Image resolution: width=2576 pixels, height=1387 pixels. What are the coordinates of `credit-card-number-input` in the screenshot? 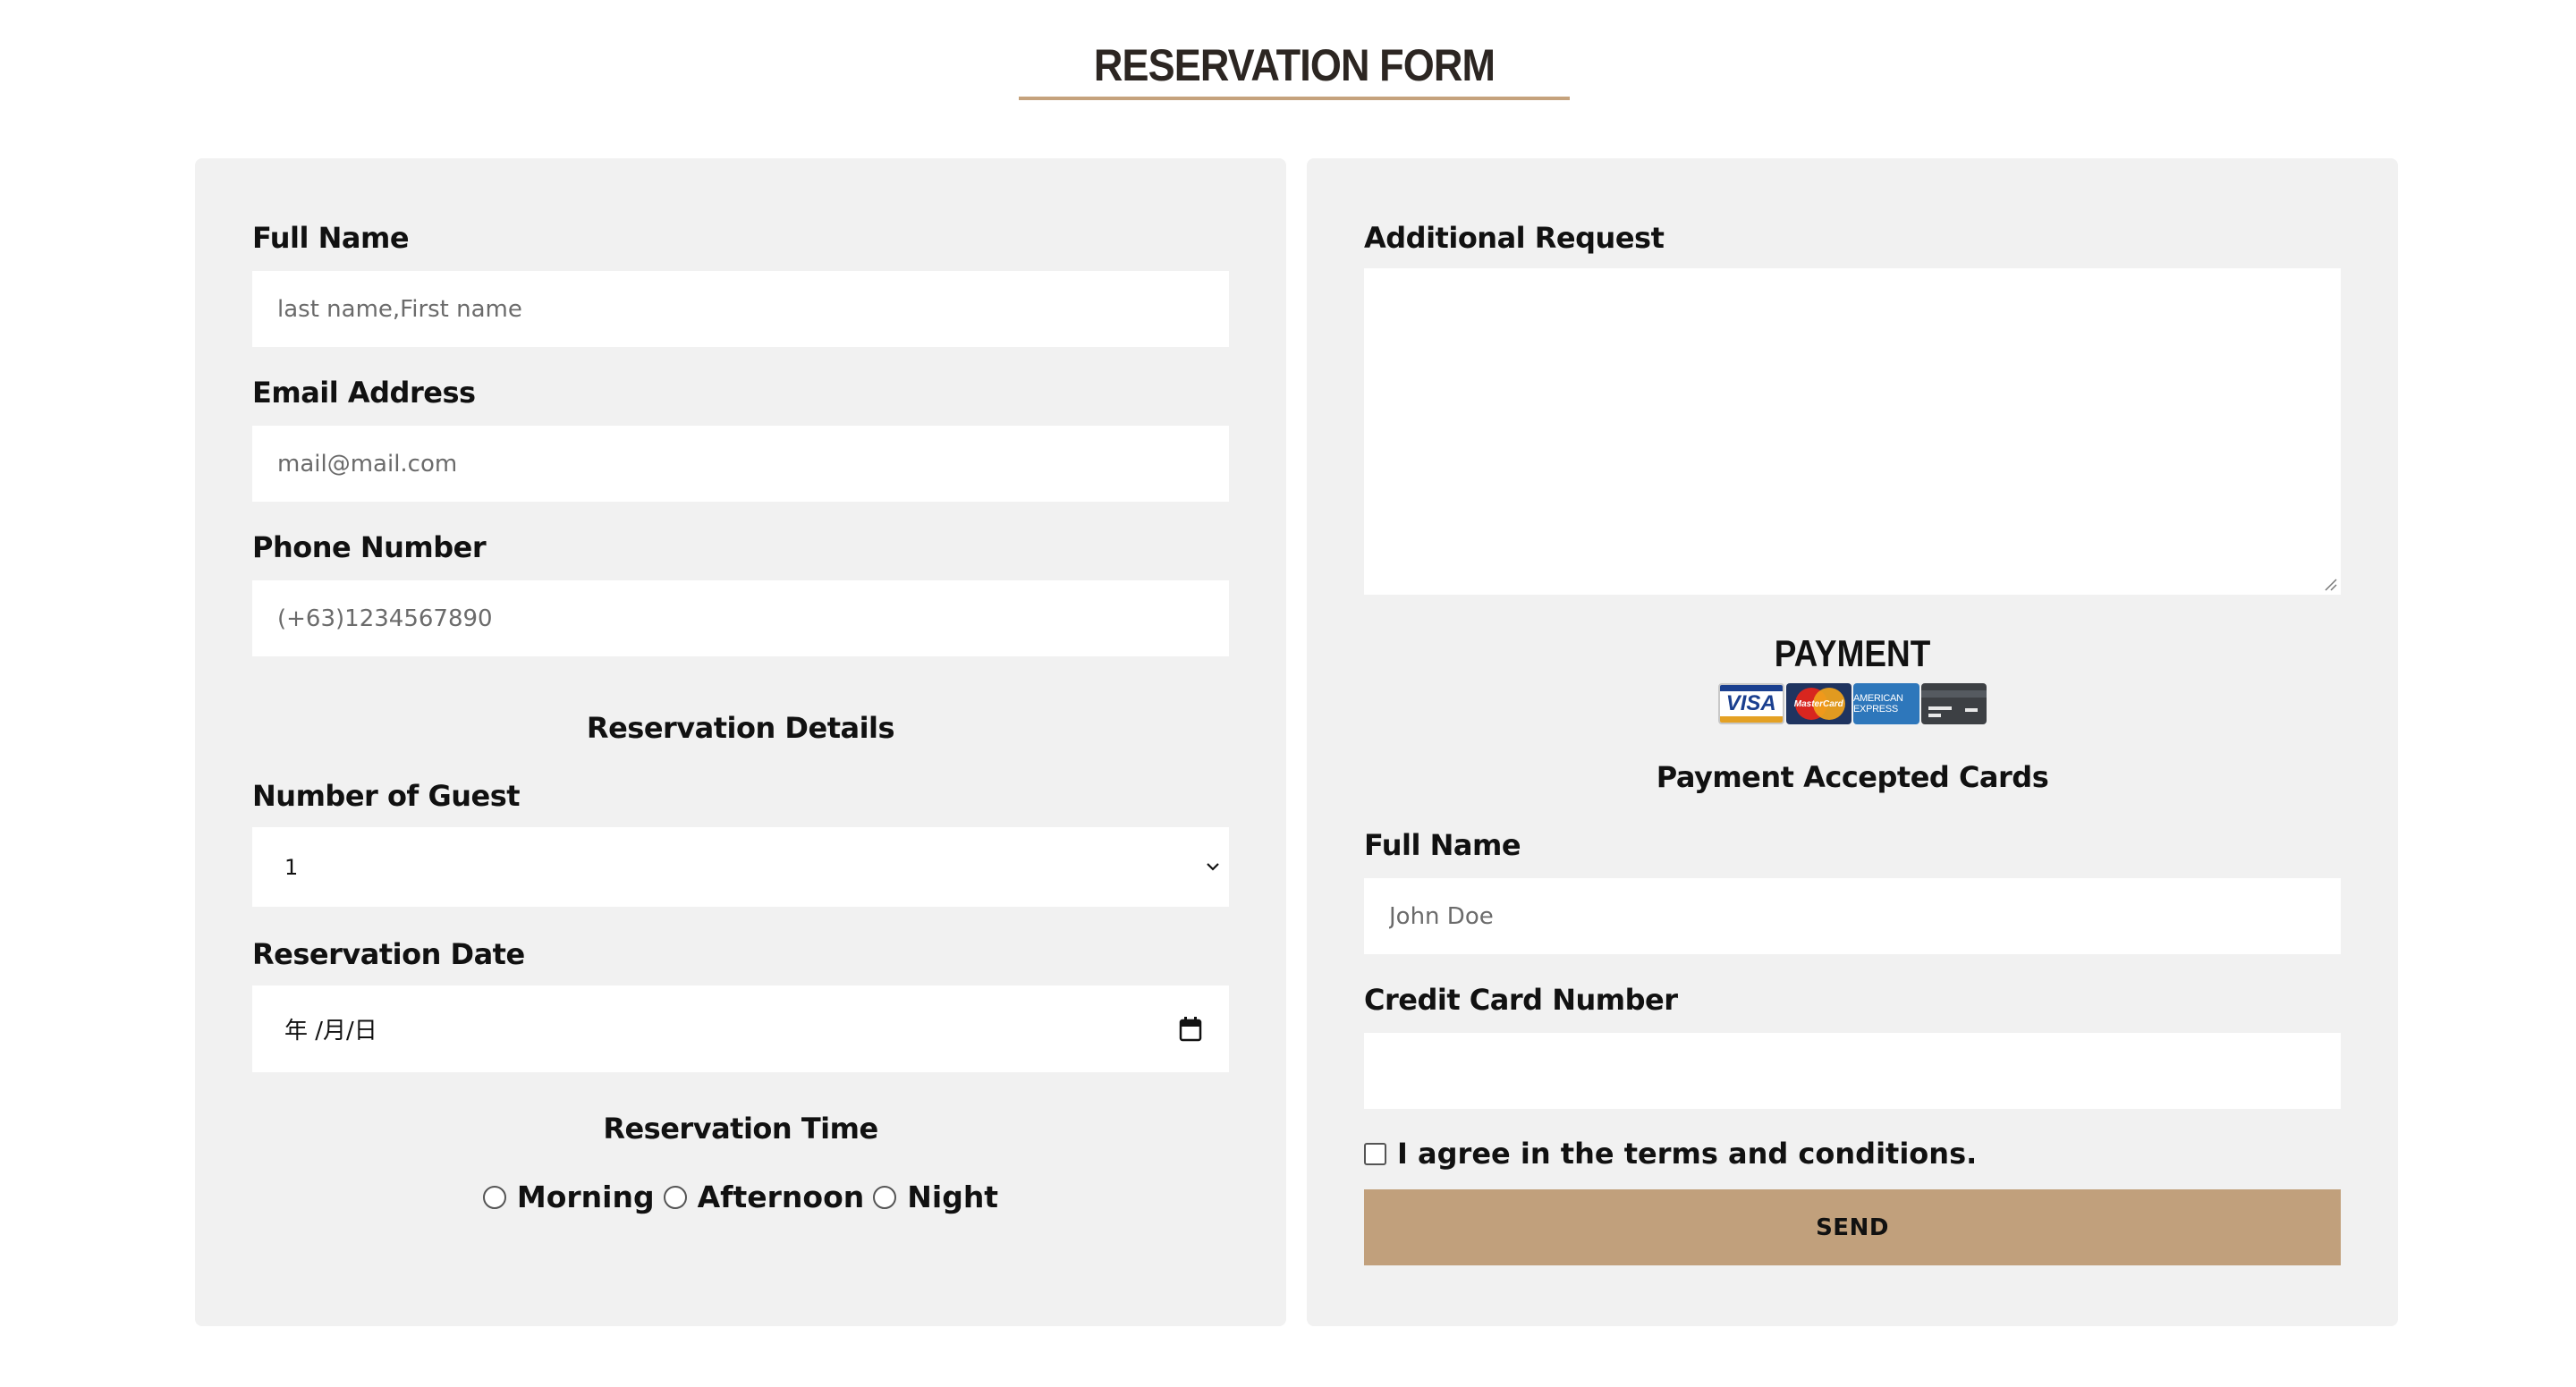 It's located at (1852, 1071).